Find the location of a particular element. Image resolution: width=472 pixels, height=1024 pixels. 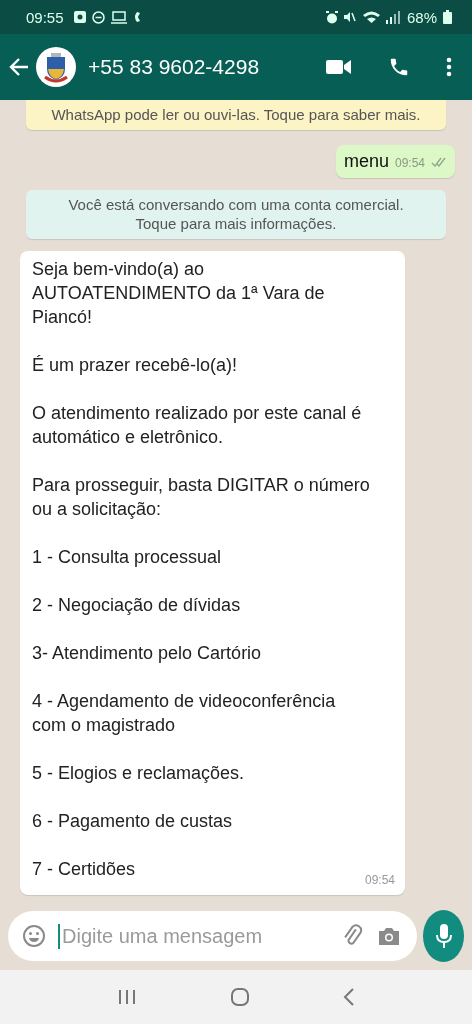

status-time: 09:55 is located at coordinates (45, 17).